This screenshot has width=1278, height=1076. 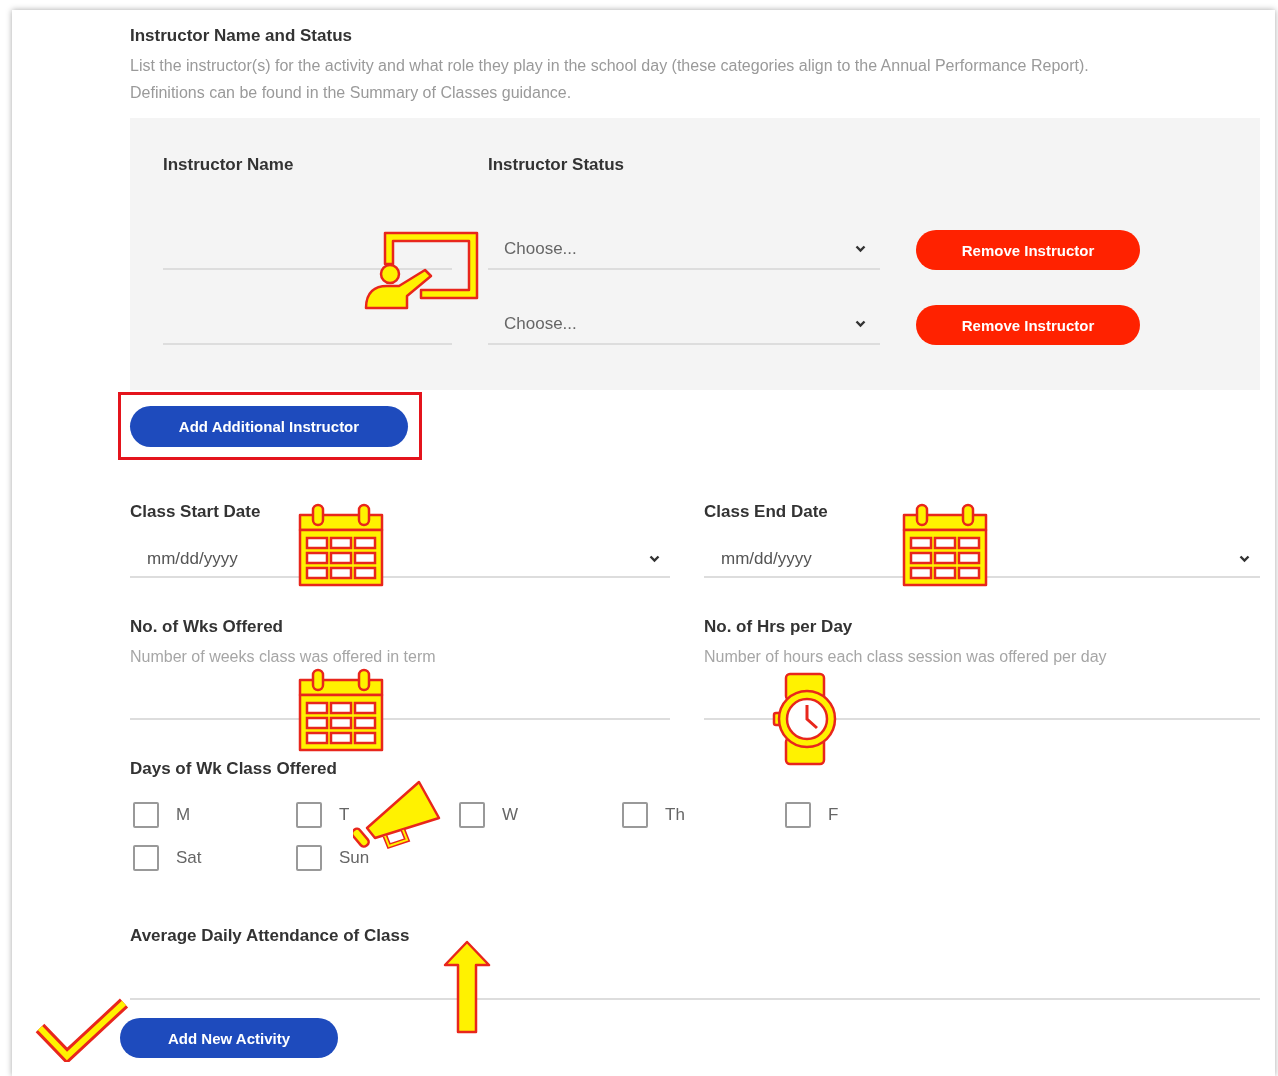 I want to click on wristwatch-icon, so click(x=805, y=719).